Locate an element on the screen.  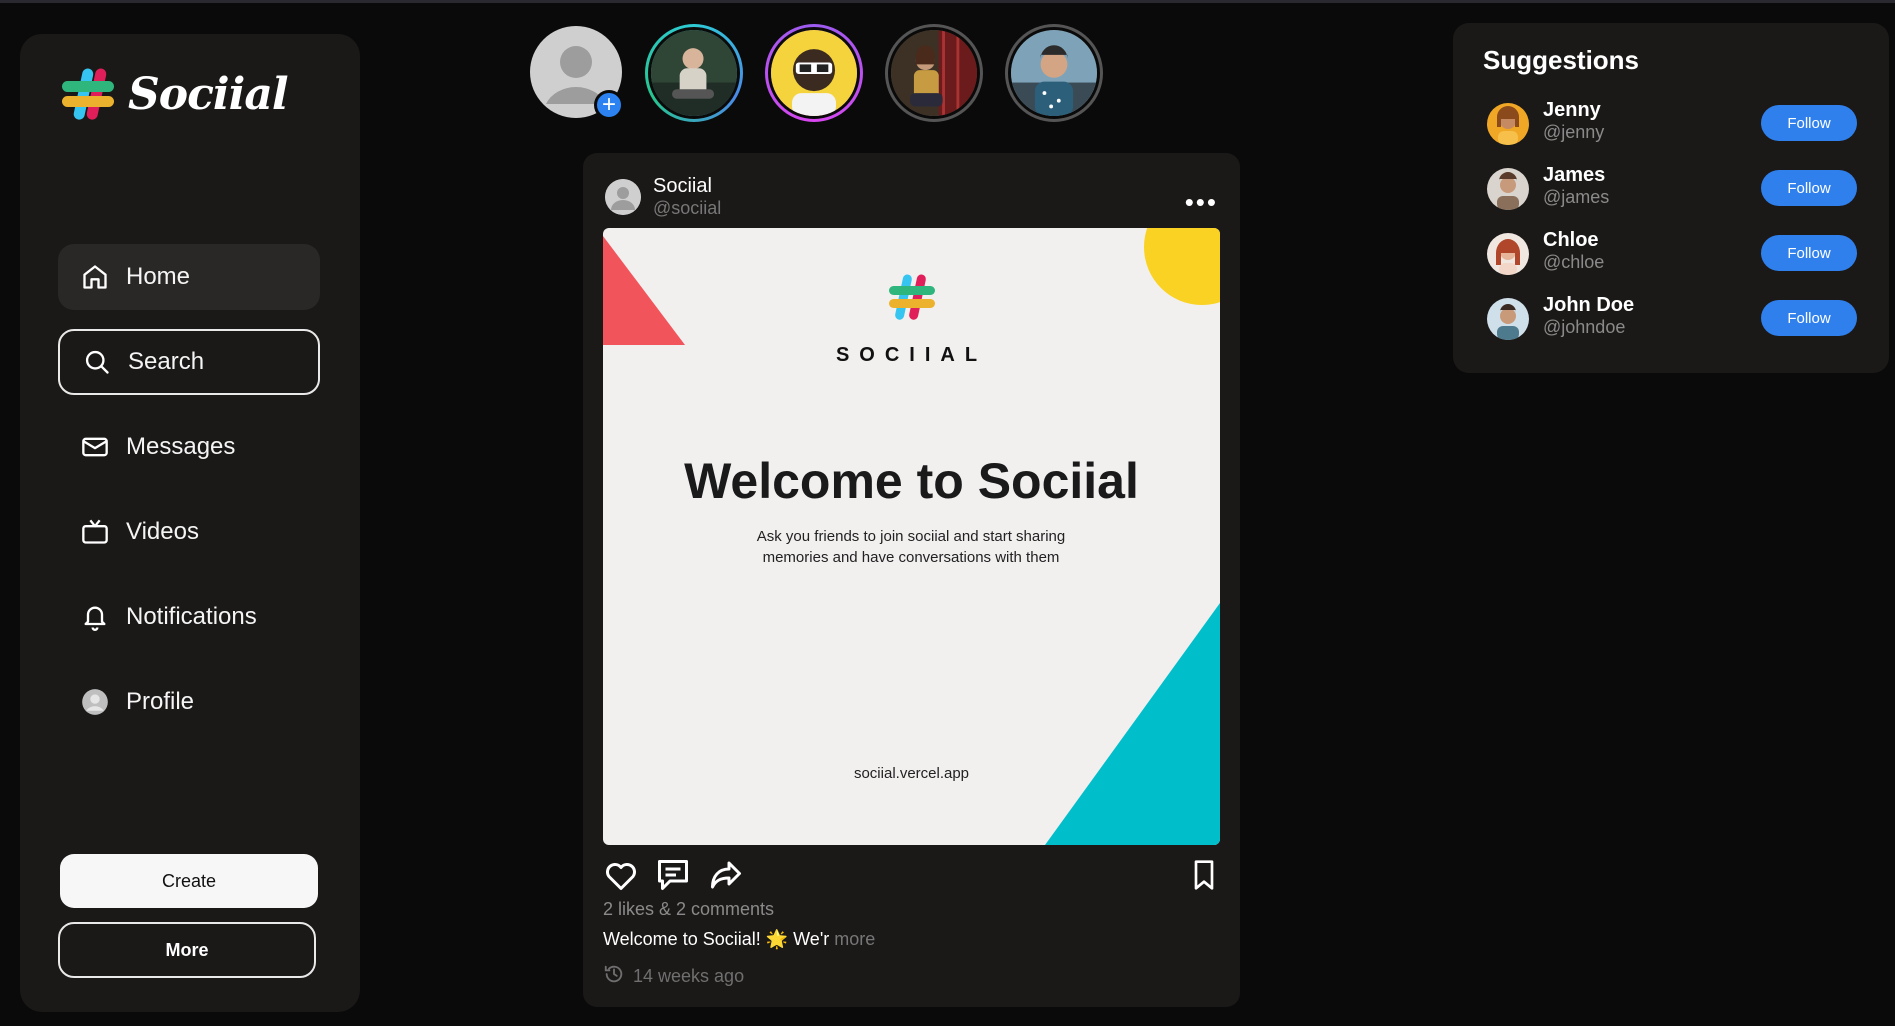
sidebar-item-videos: Videos is located at coordinates (189, 532).